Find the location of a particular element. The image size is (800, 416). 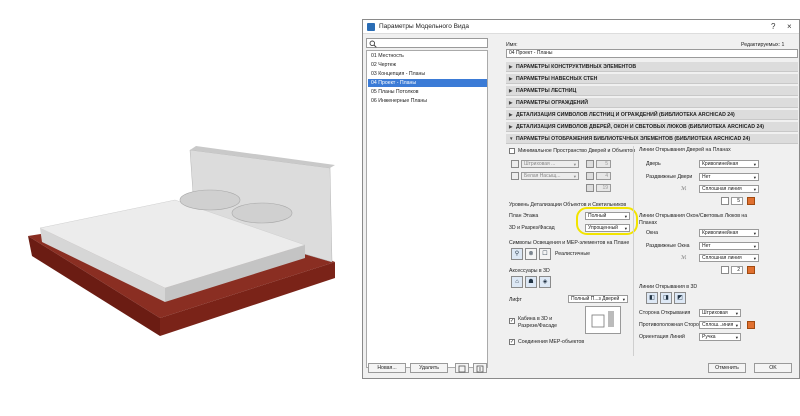

export-button is located at coordinates (480, 368).